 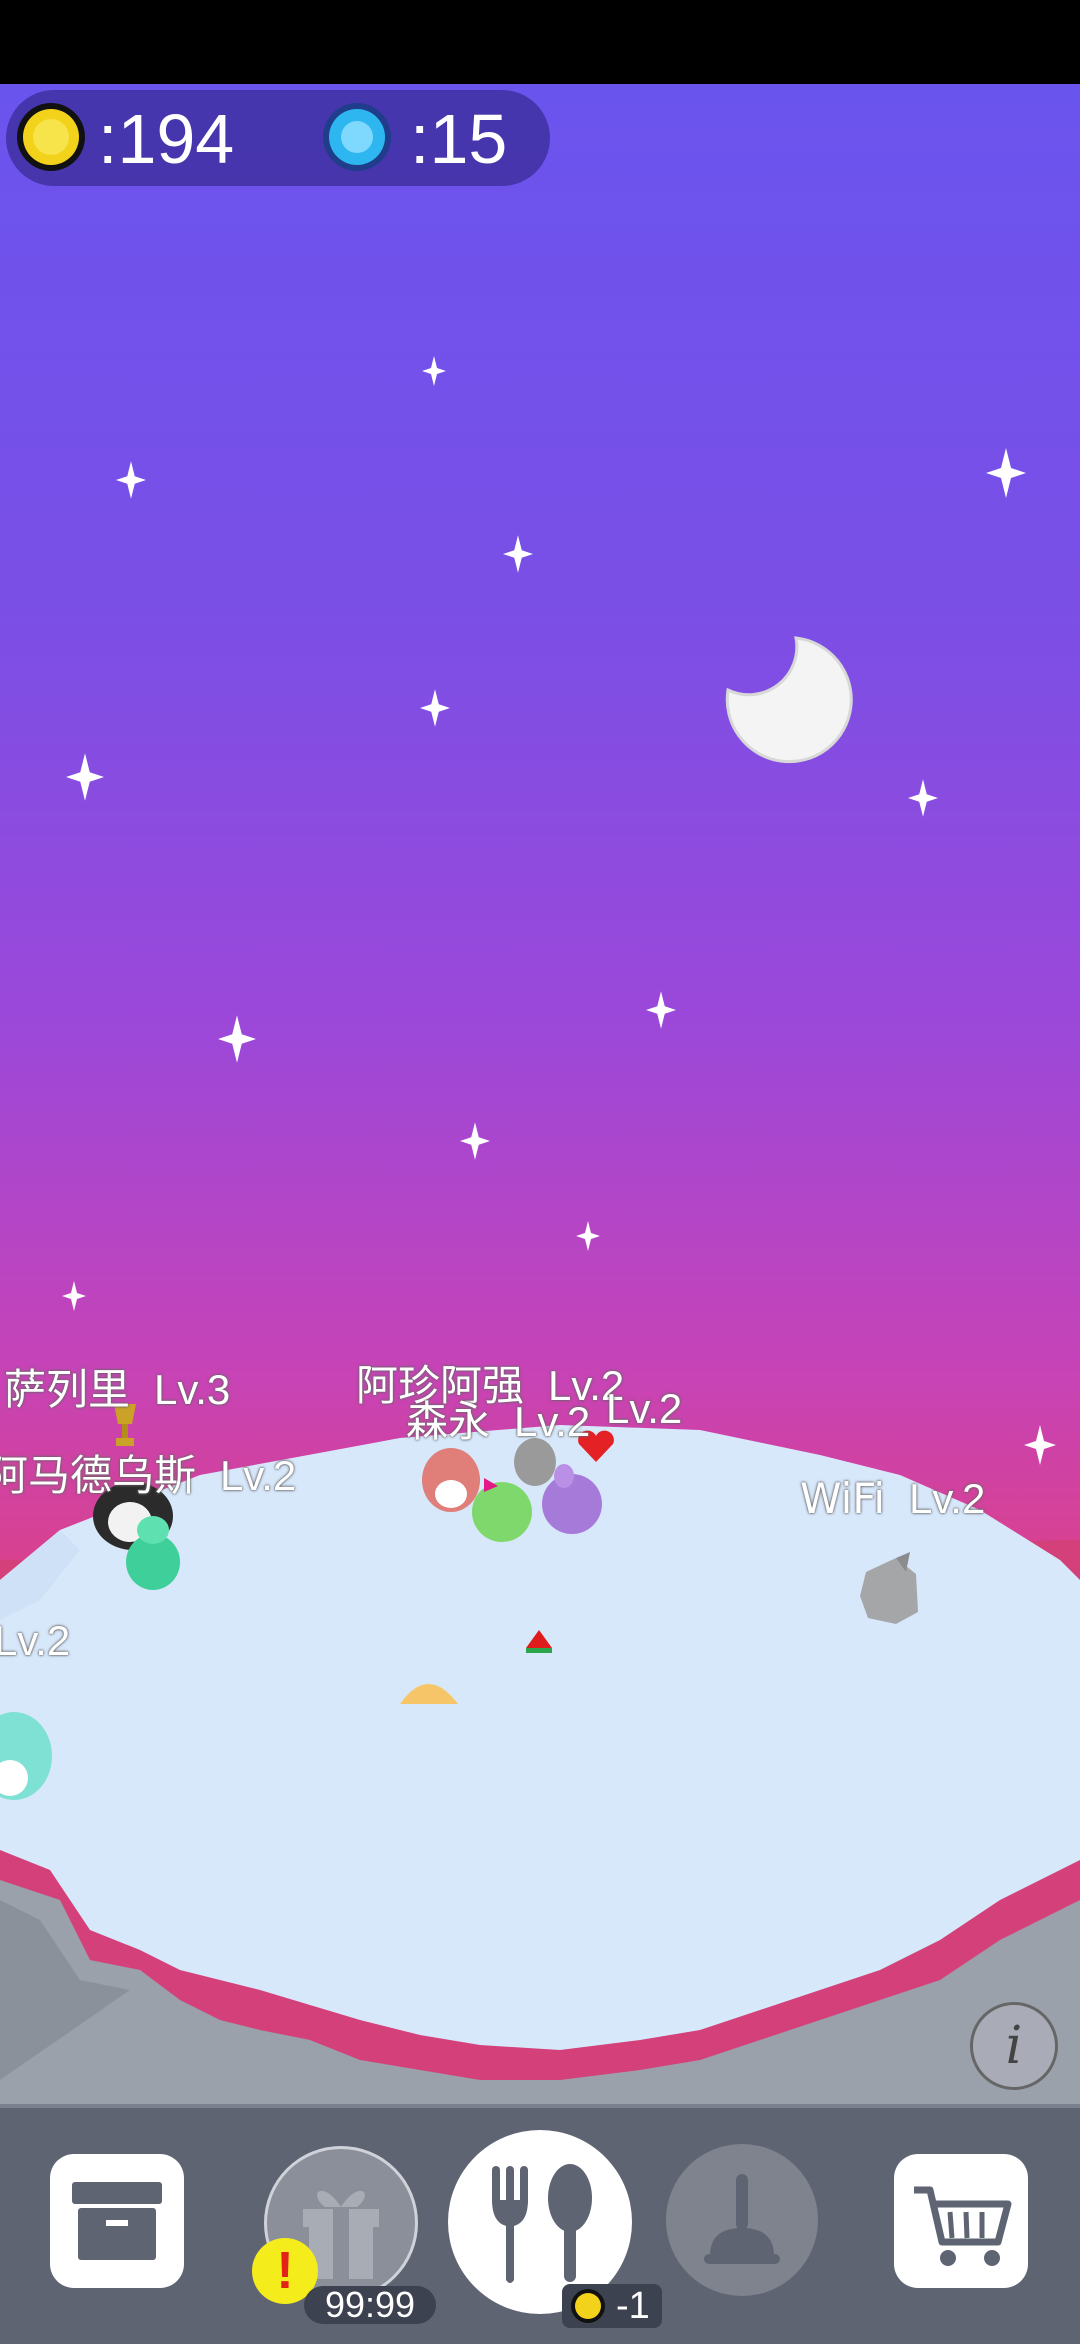 What do you see at coordinates (502, 1510) in the screenshot?
I see `pet-green` at bounding box center [502, 1510].